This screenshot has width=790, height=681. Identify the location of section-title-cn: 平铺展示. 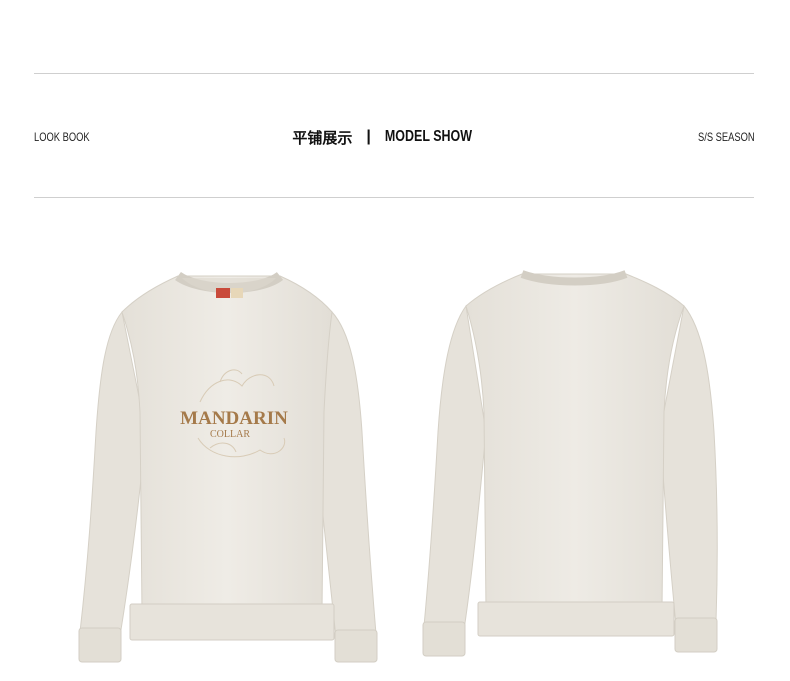
(322, 137).